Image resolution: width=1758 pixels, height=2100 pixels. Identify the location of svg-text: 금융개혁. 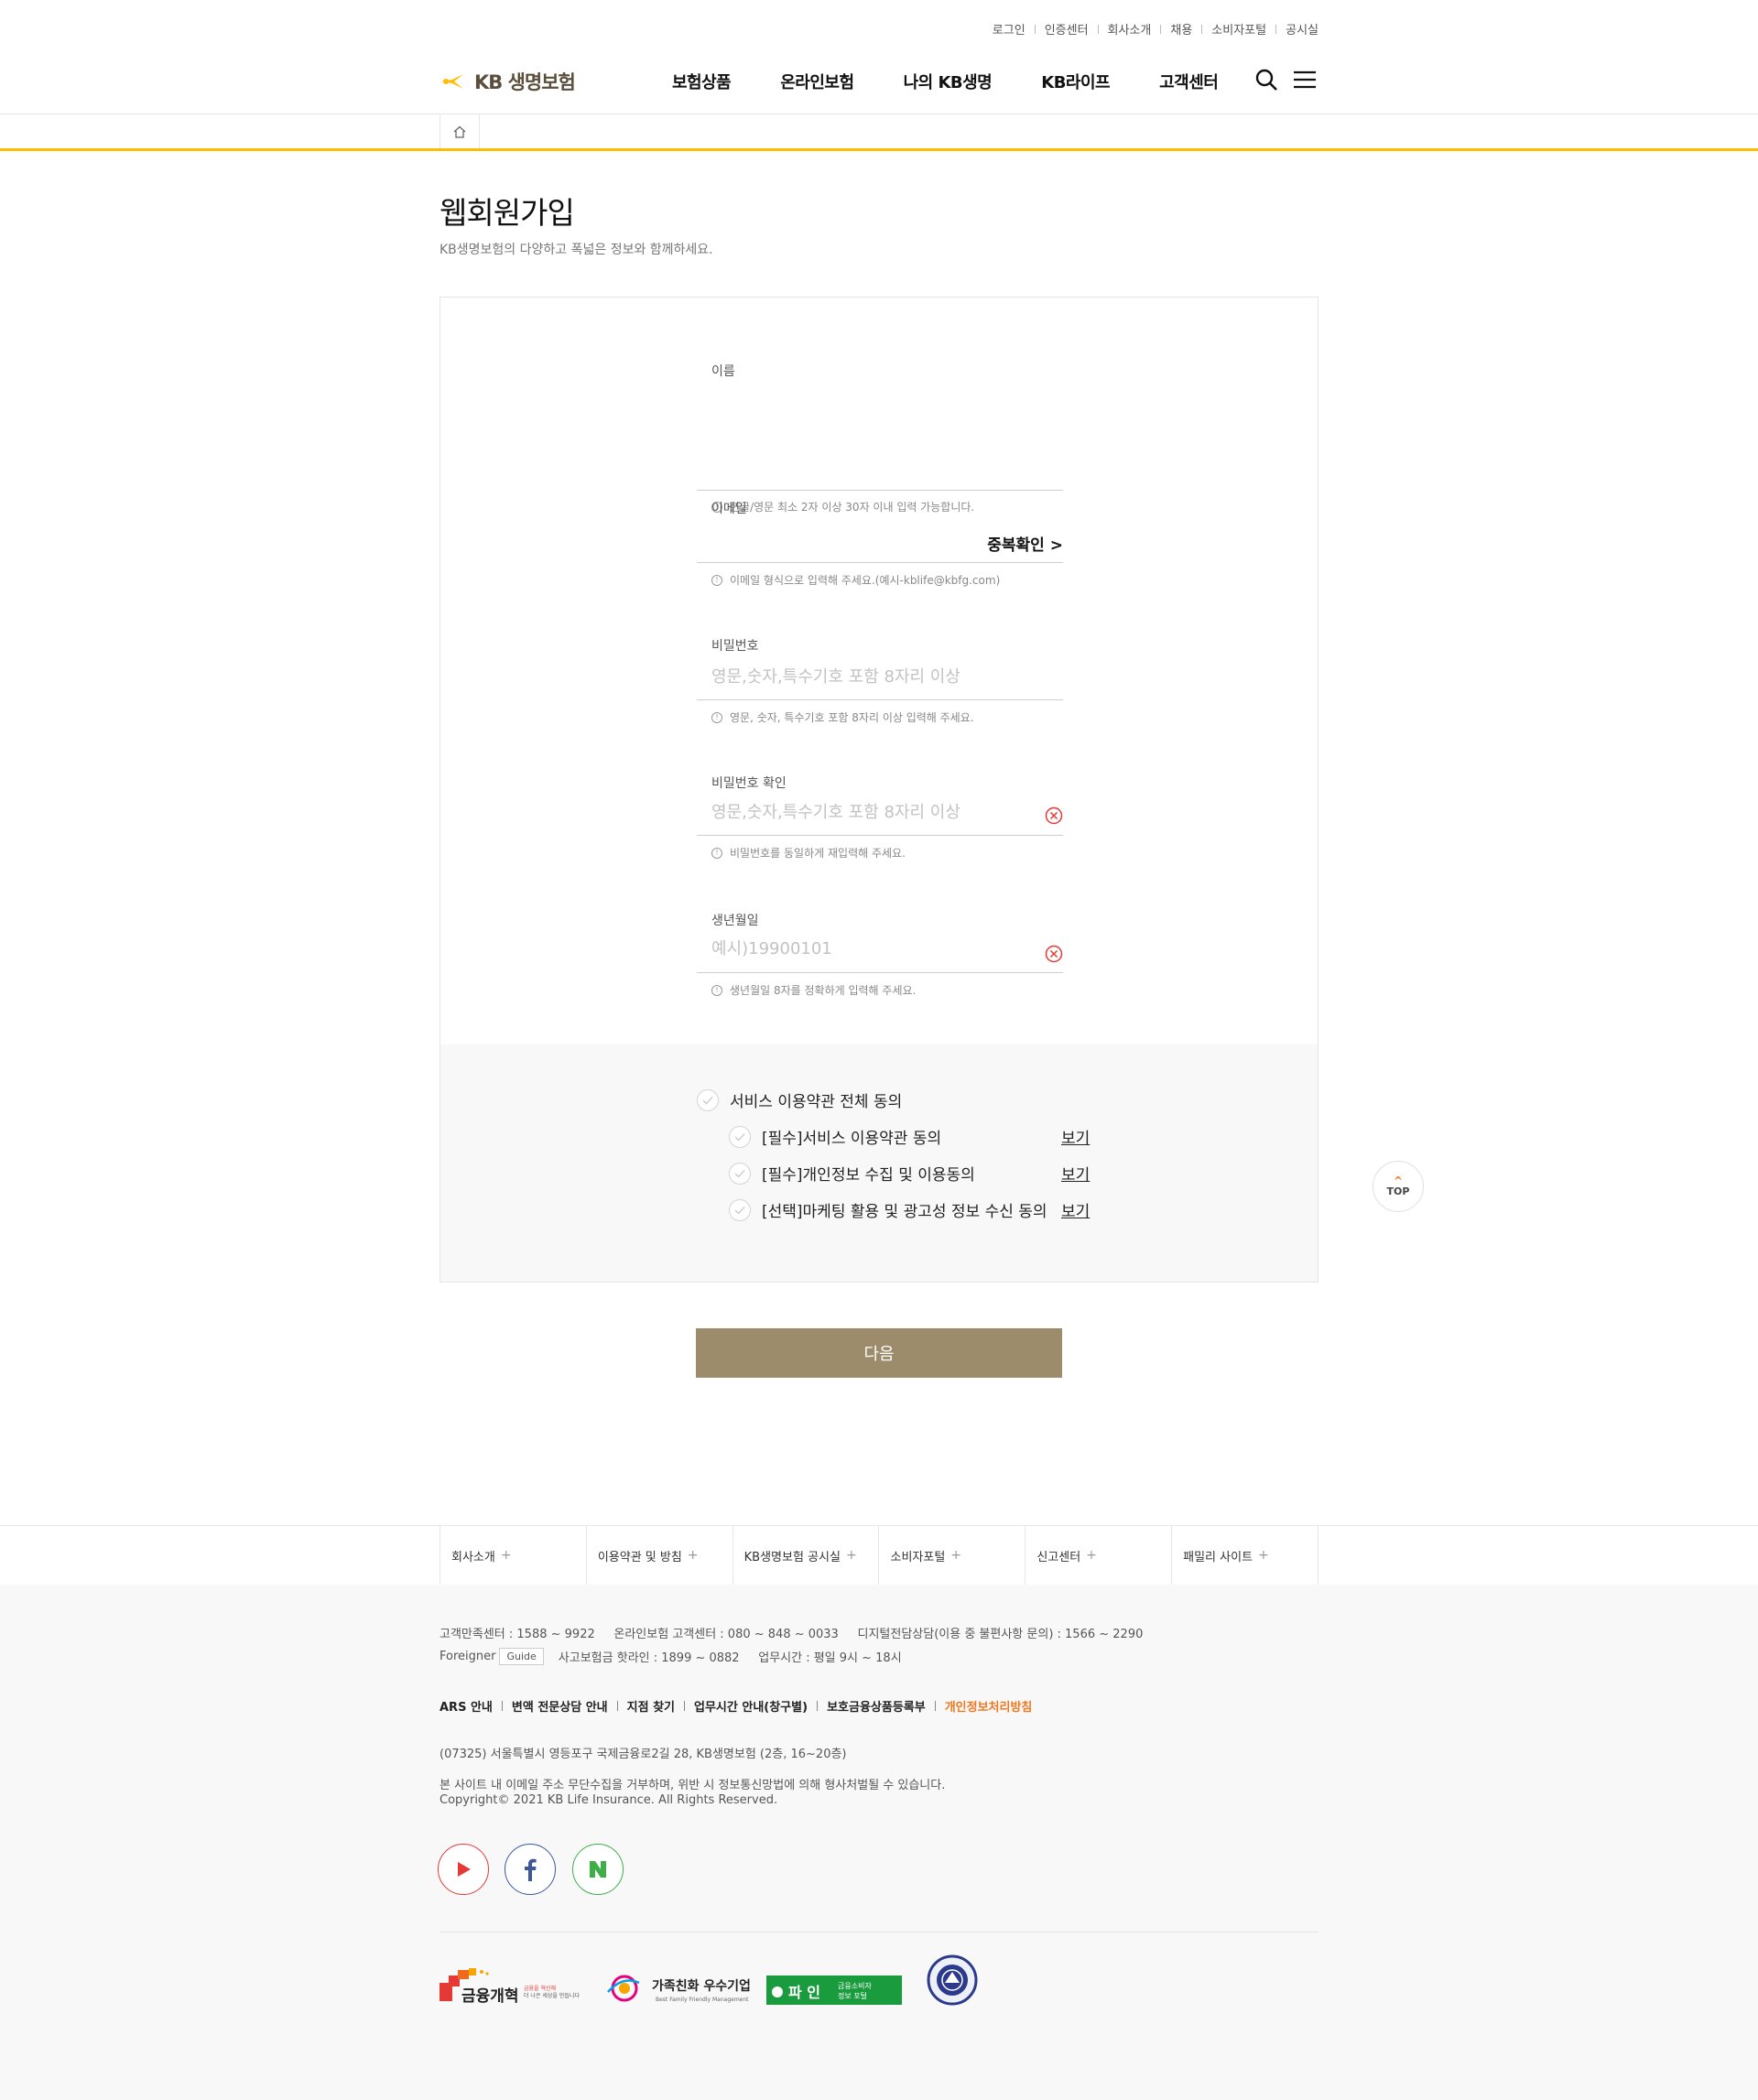
(490, 1996).